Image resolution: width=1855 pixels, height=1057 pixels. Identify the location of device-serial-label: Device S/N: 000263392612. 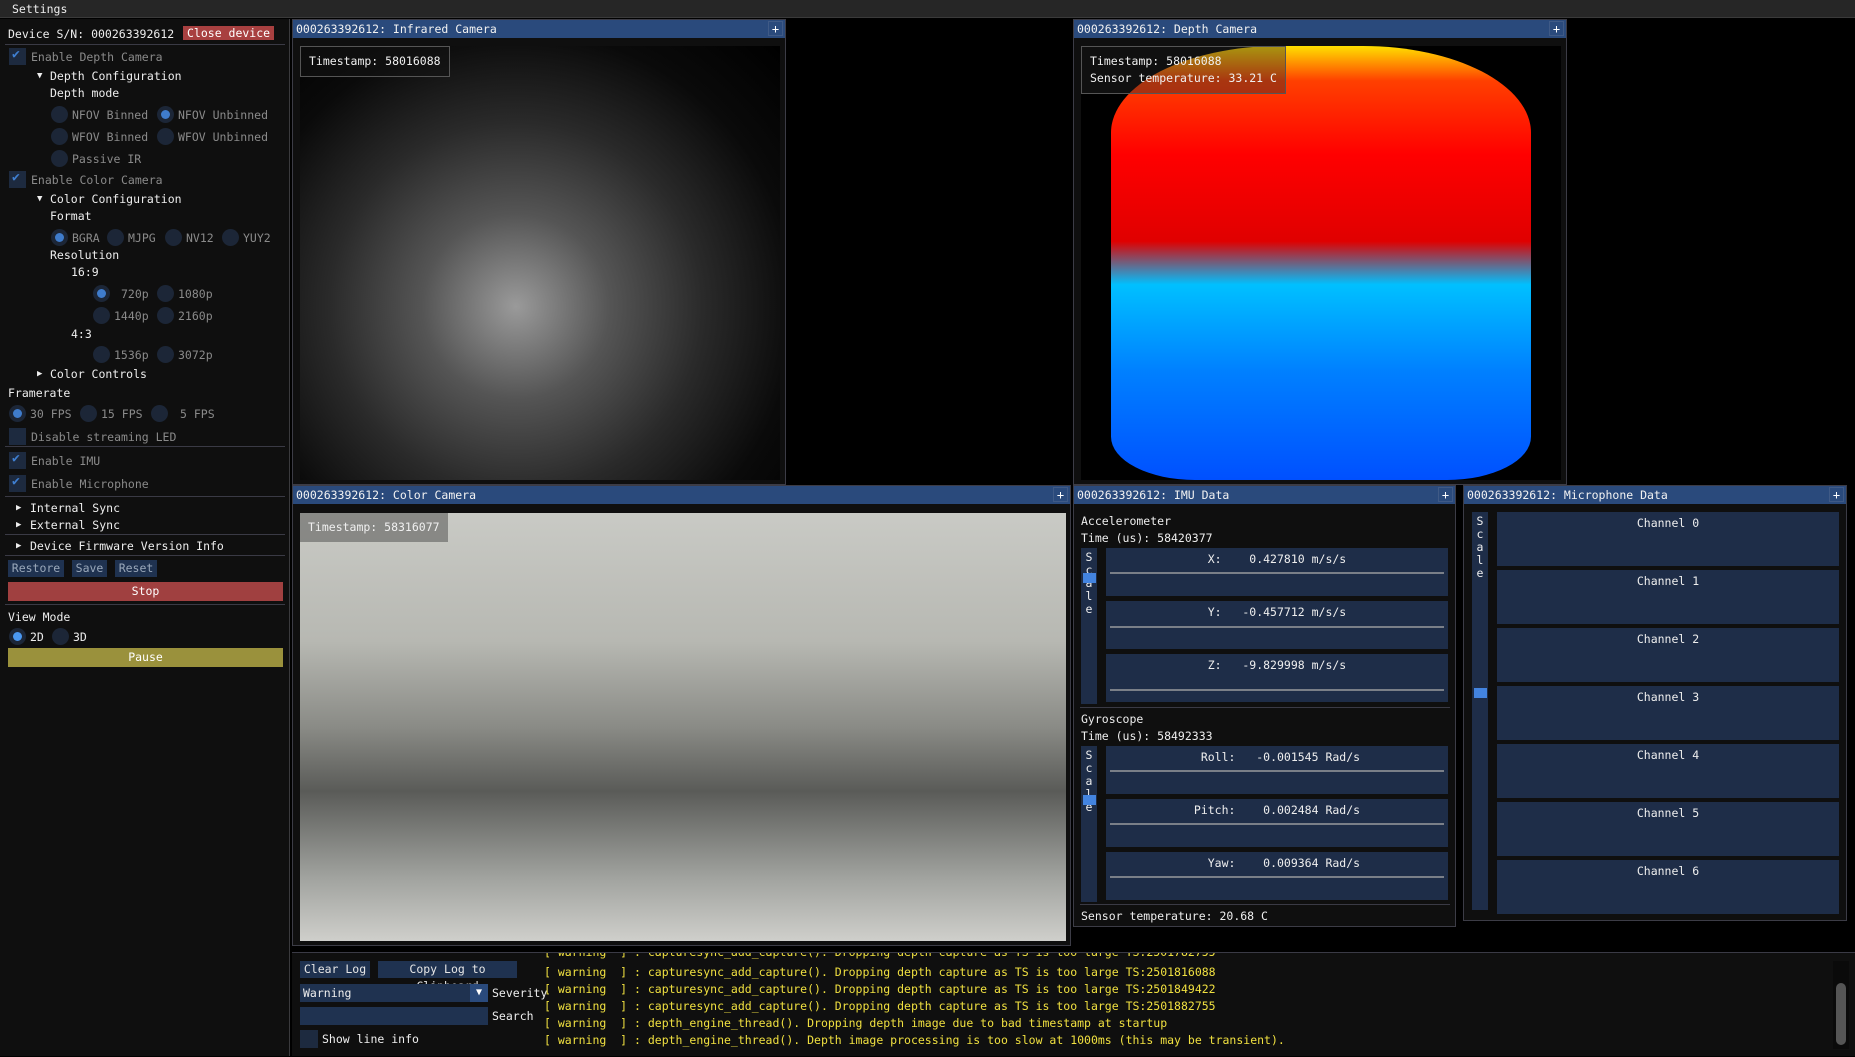
(91, 34).